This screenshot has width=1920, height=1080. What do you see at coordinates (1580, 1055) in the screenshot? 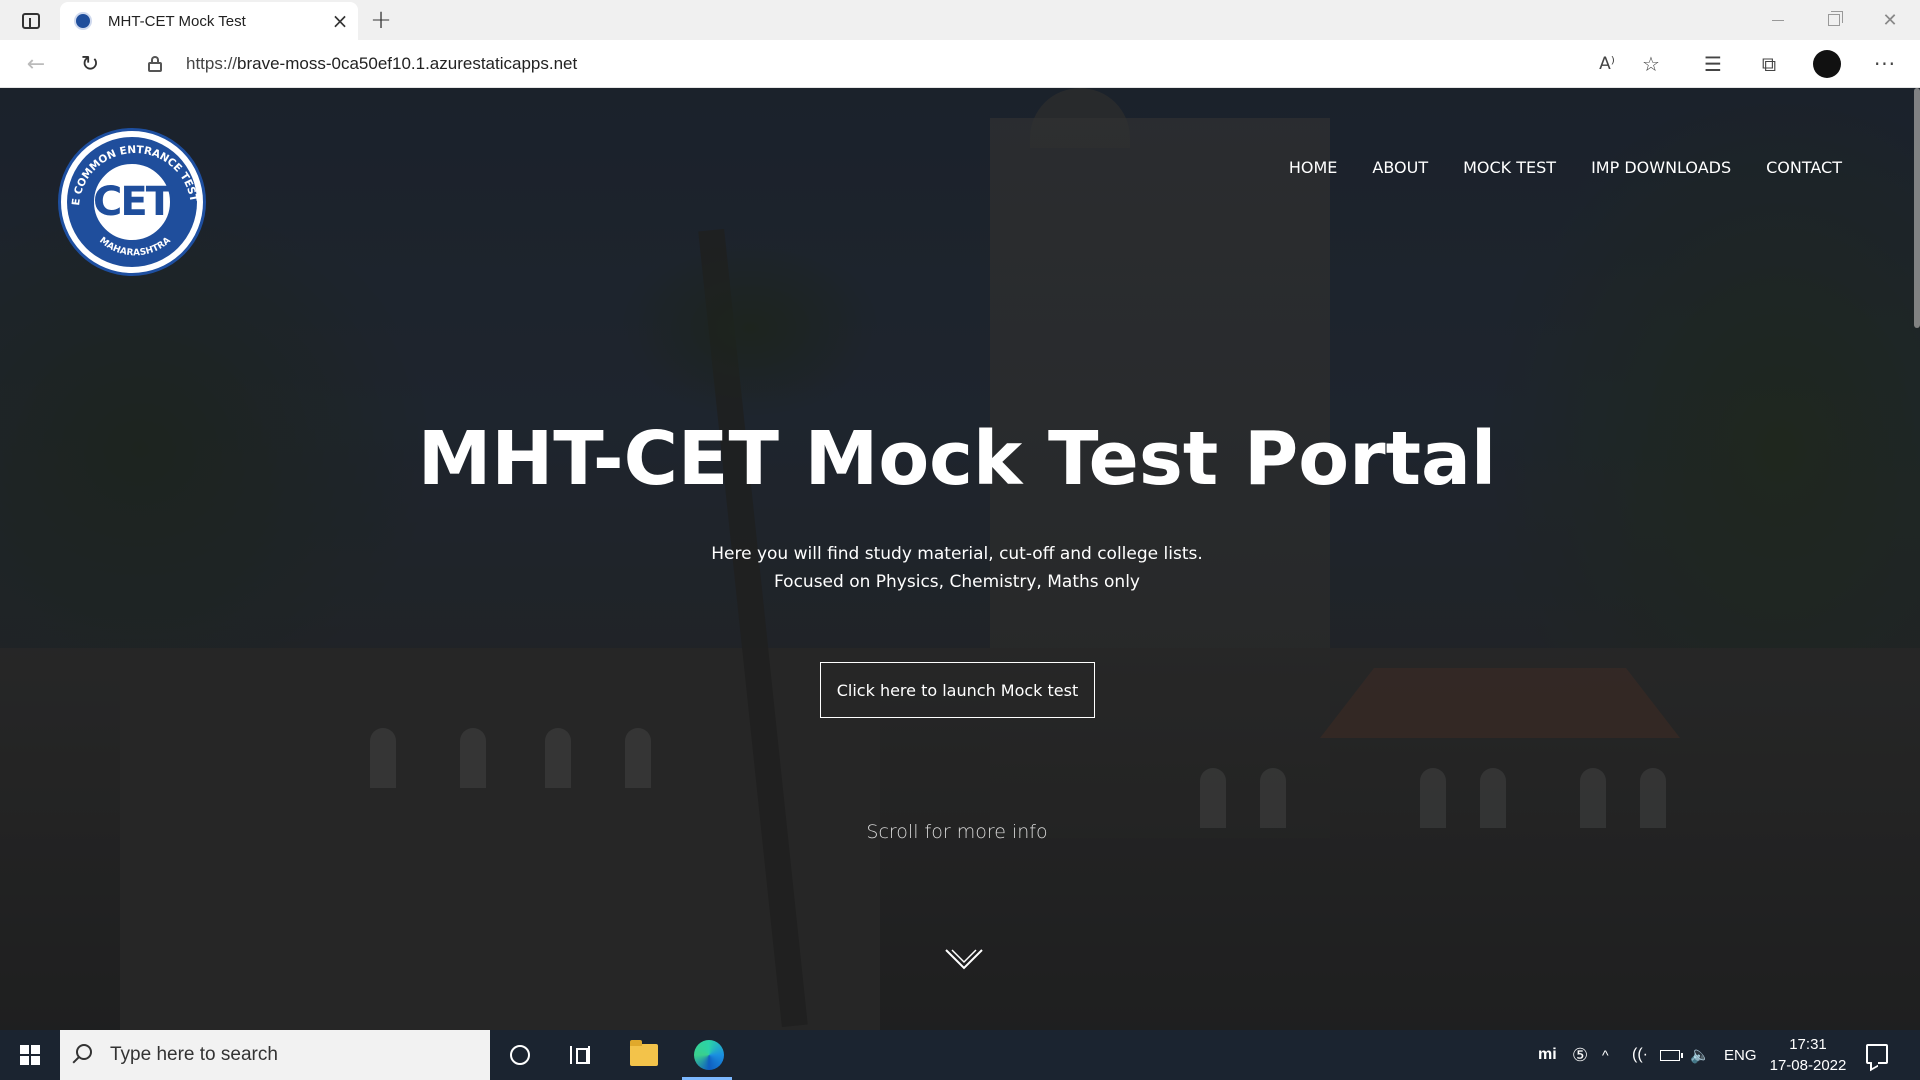
I see `sync-tray-icon: ⑤` at bounding box center [1580, 1055].